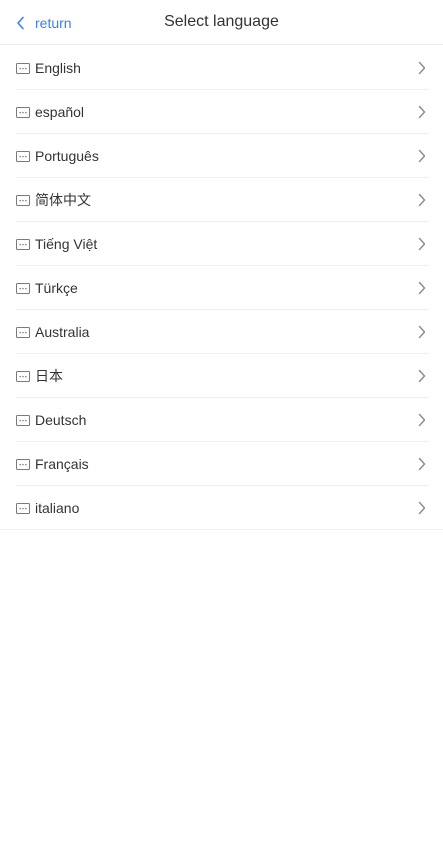 The width and height of the screenshot is (443, 848). What do you see at coordinates (62, 464) in the screenshot?
I see `language-label: Français` at bounding box center [62, 464].